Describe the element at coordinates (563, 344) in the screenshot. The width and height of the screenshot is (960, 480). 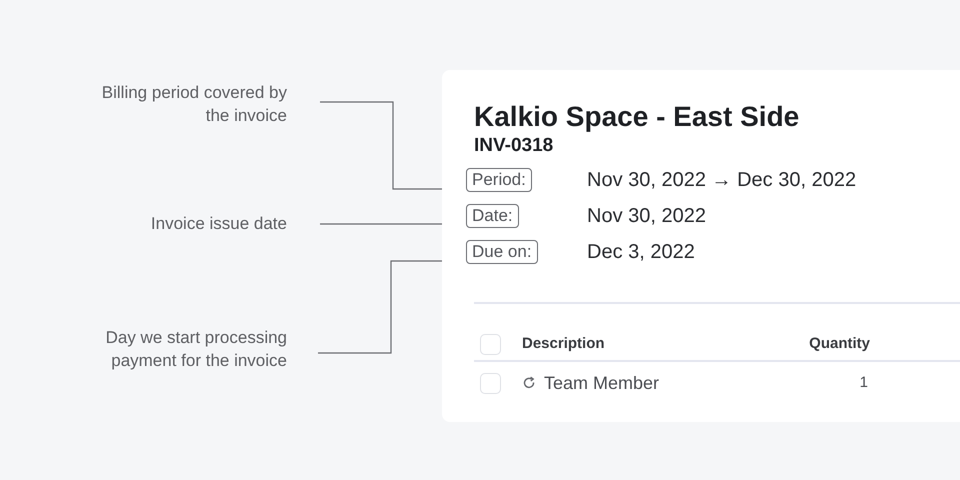
I see `column-header: Description` at that location.